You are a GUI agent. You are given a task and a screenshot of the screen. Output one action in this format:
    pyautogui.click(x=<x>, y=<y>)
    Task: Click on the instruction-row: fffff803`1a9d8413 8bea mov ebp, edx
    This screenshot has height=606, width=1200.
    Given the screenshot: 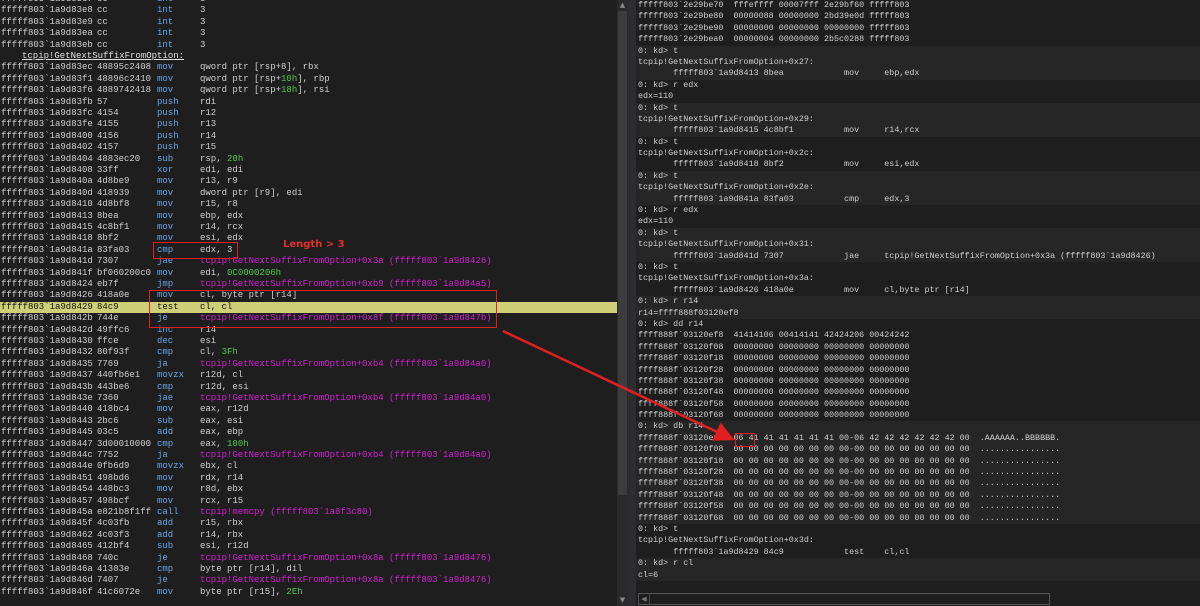 What is the action you would take?
    pyautogui.click(x=308, y=216)
    